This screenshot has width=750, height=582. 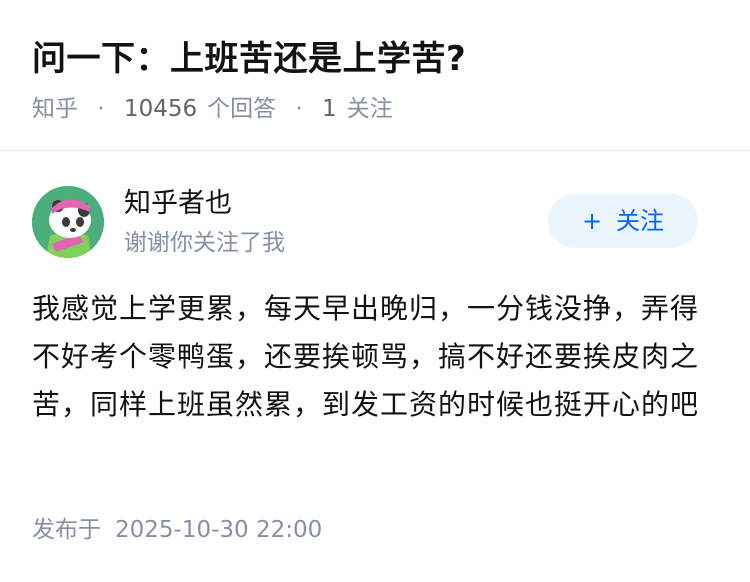 What do you see at coordinates (329, 109) in the screenshot?
I see `follow-count: 1` at bounding box center [329, 109].